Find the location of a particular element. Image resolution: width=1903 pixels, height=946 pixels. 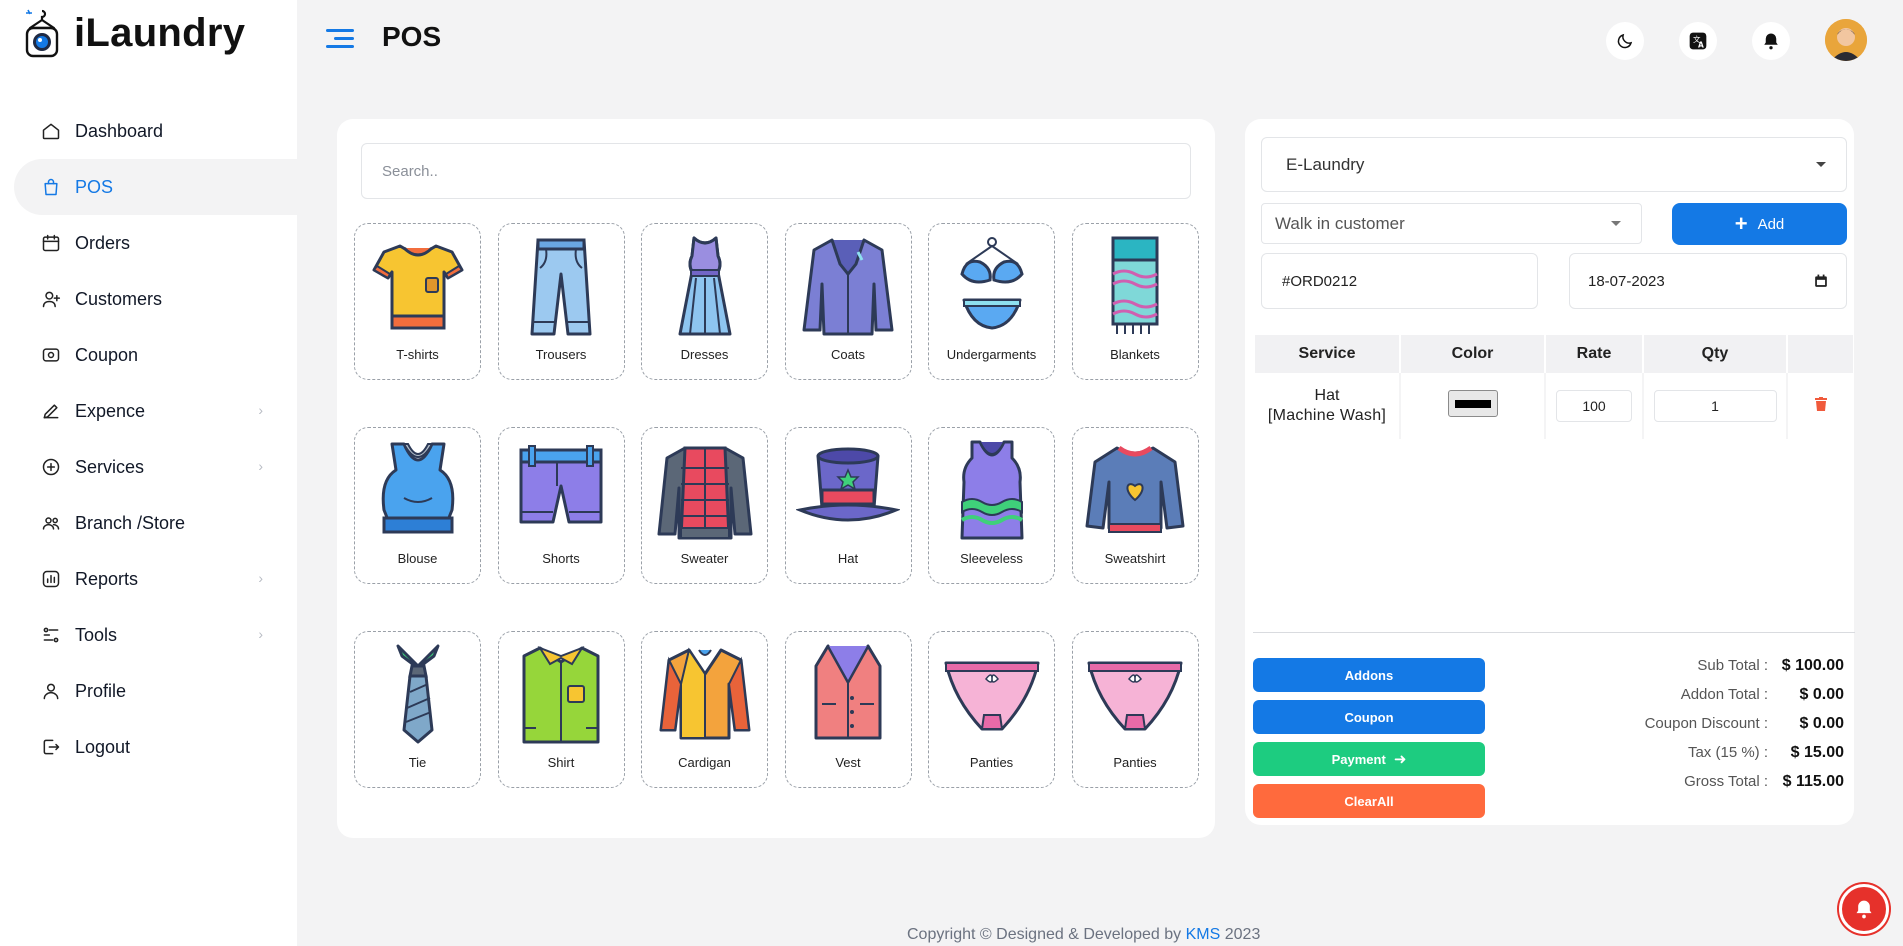

trash-icon is located at coordinates (1820, 403).